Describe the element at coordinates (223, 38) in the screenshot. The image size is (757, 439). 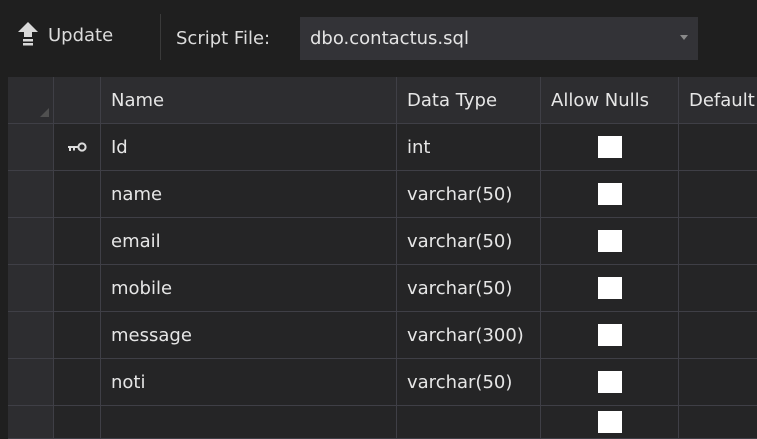
I see `script-file-label: Script File:` at that location.